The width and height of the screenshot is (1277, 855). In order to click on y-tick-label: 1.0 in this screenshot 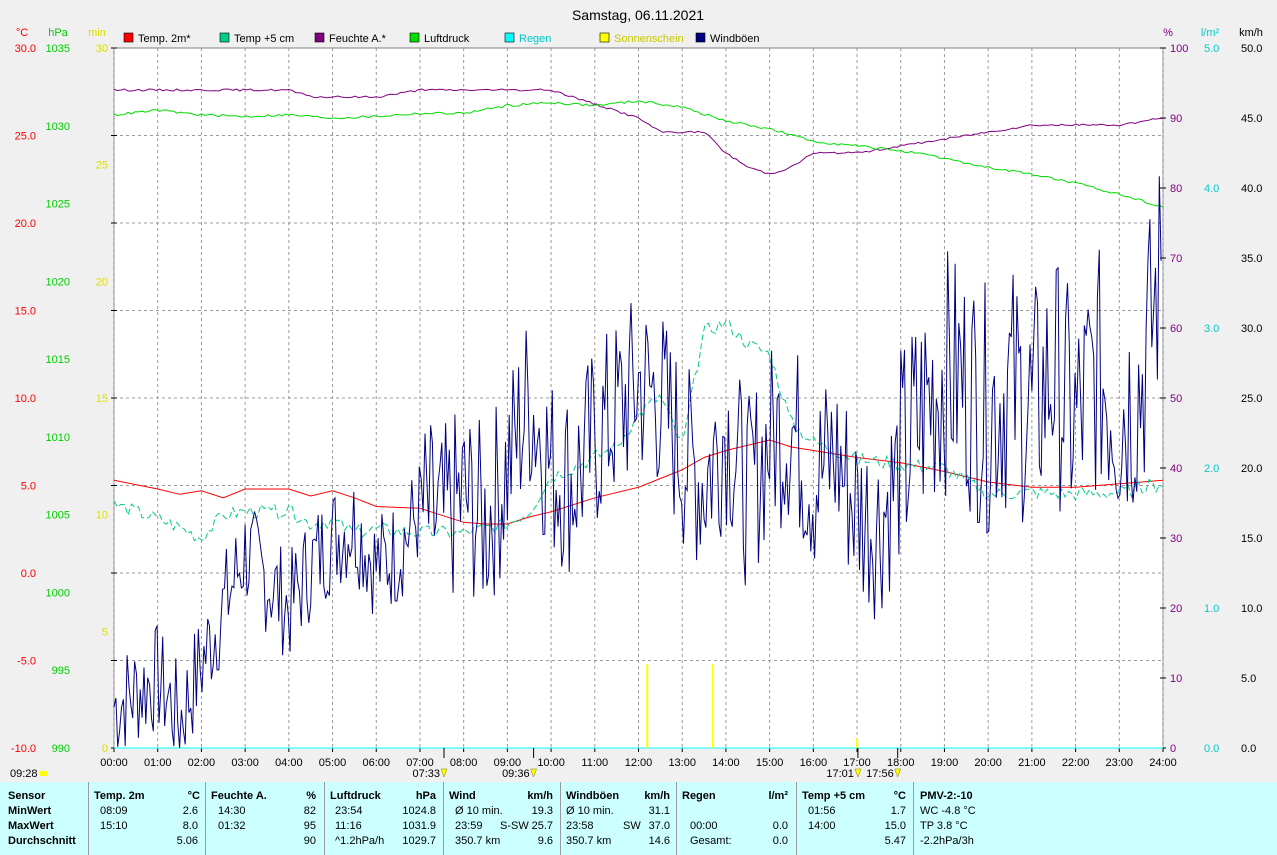, I will do `click(1211, 609)`.